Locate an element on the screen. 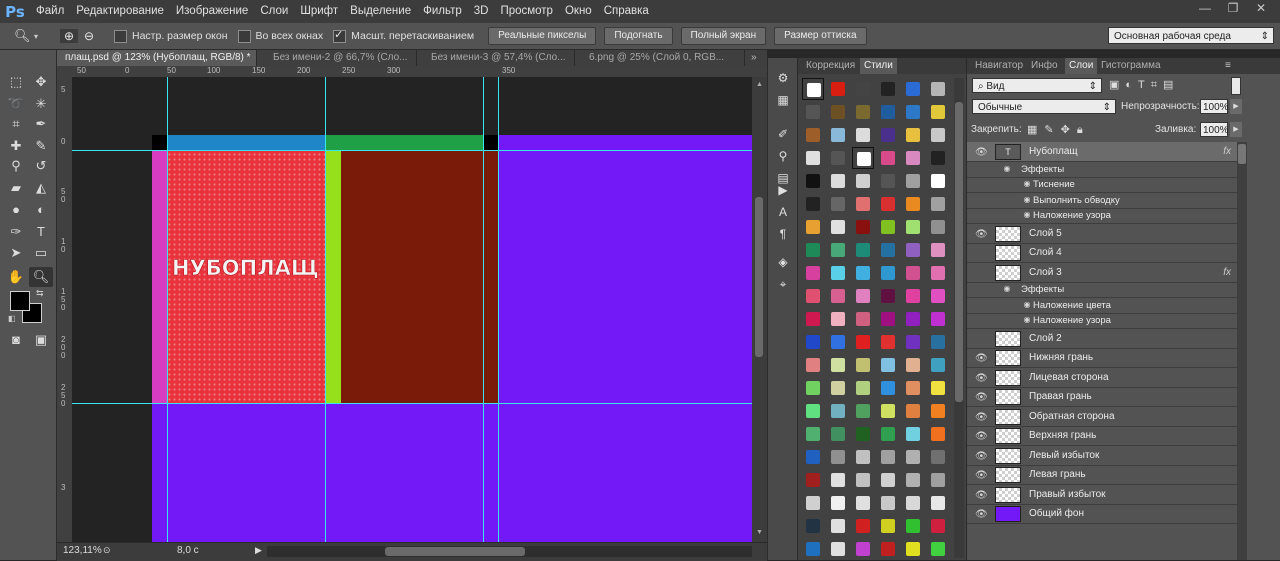  scroll-thumb is located at coordinates (759, 277).